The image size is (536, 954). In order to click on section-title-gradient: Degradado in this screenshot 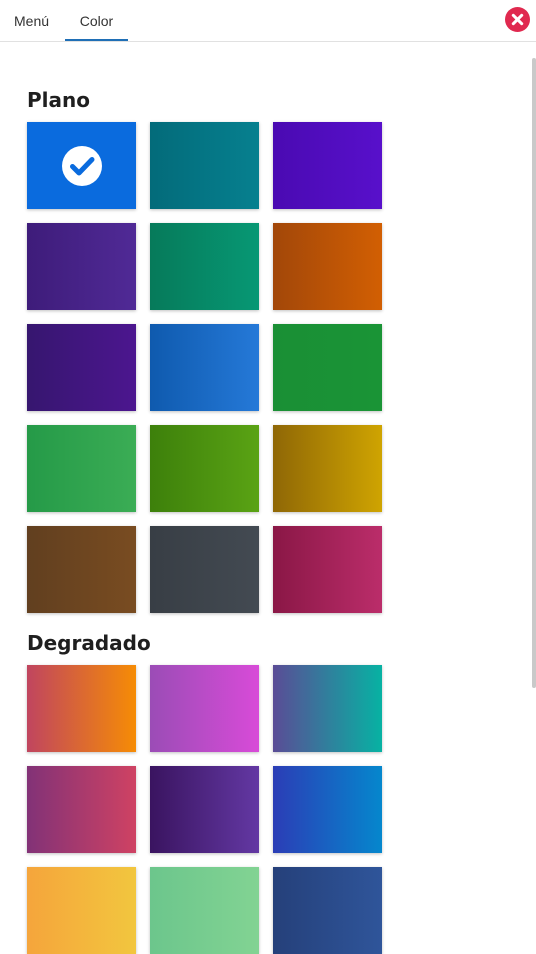, I will do `click(89, 643)`.